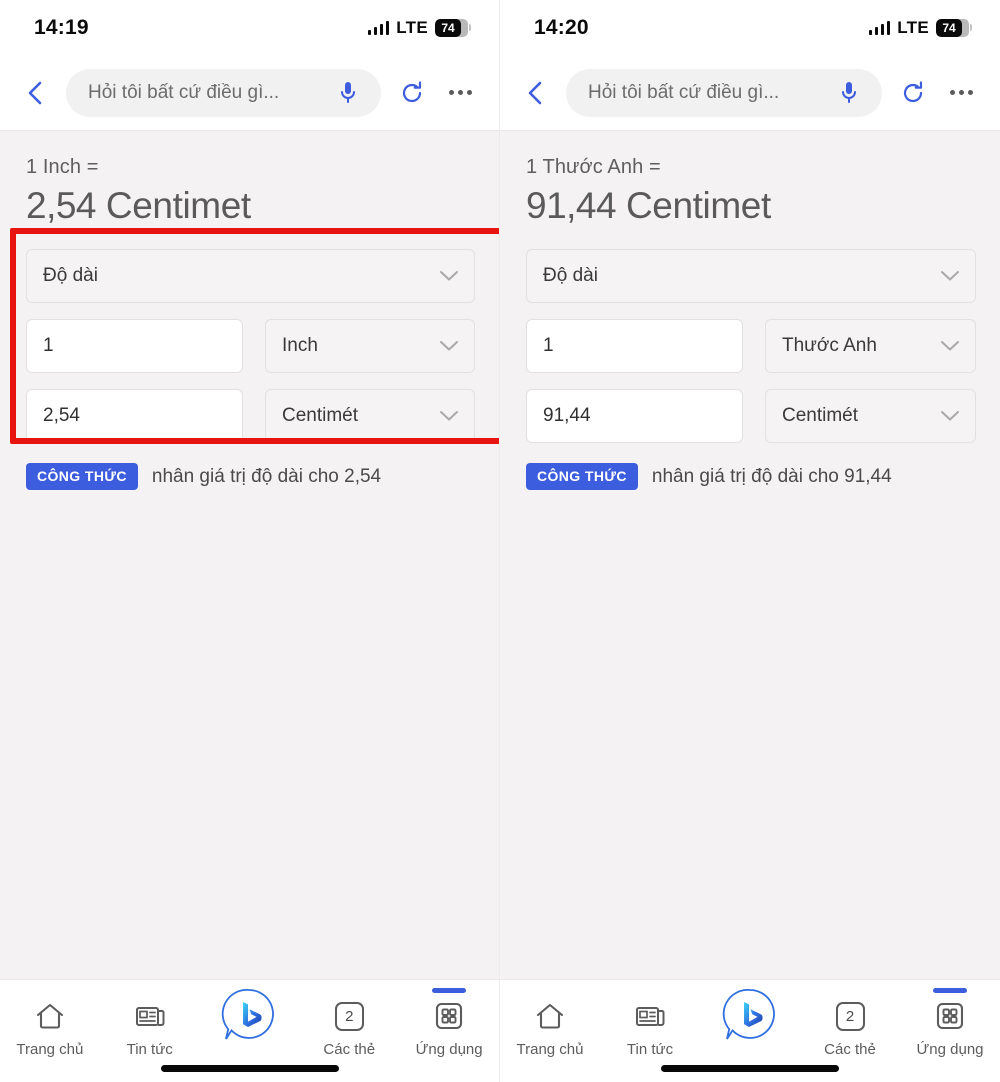 The width and height of the screenshot is (1000, 1082). What do you see at coordinates (561, 27) in the screenshot?
I see `status-clock: 14:20` at bounding box center [561, 27].